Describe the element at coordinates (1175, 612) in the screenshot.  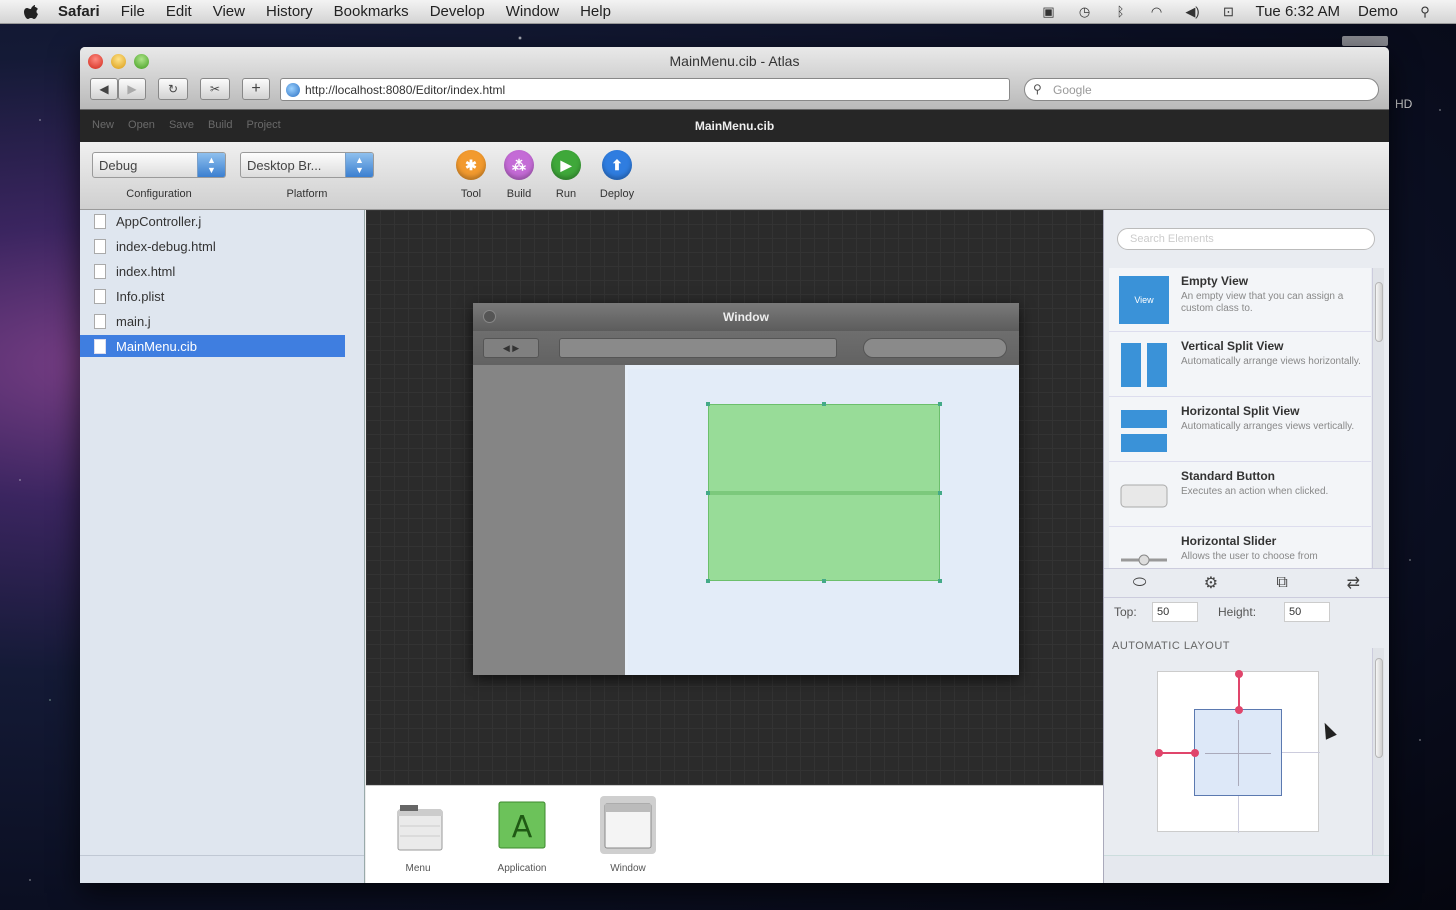
I see `top-input: 50` at that location.